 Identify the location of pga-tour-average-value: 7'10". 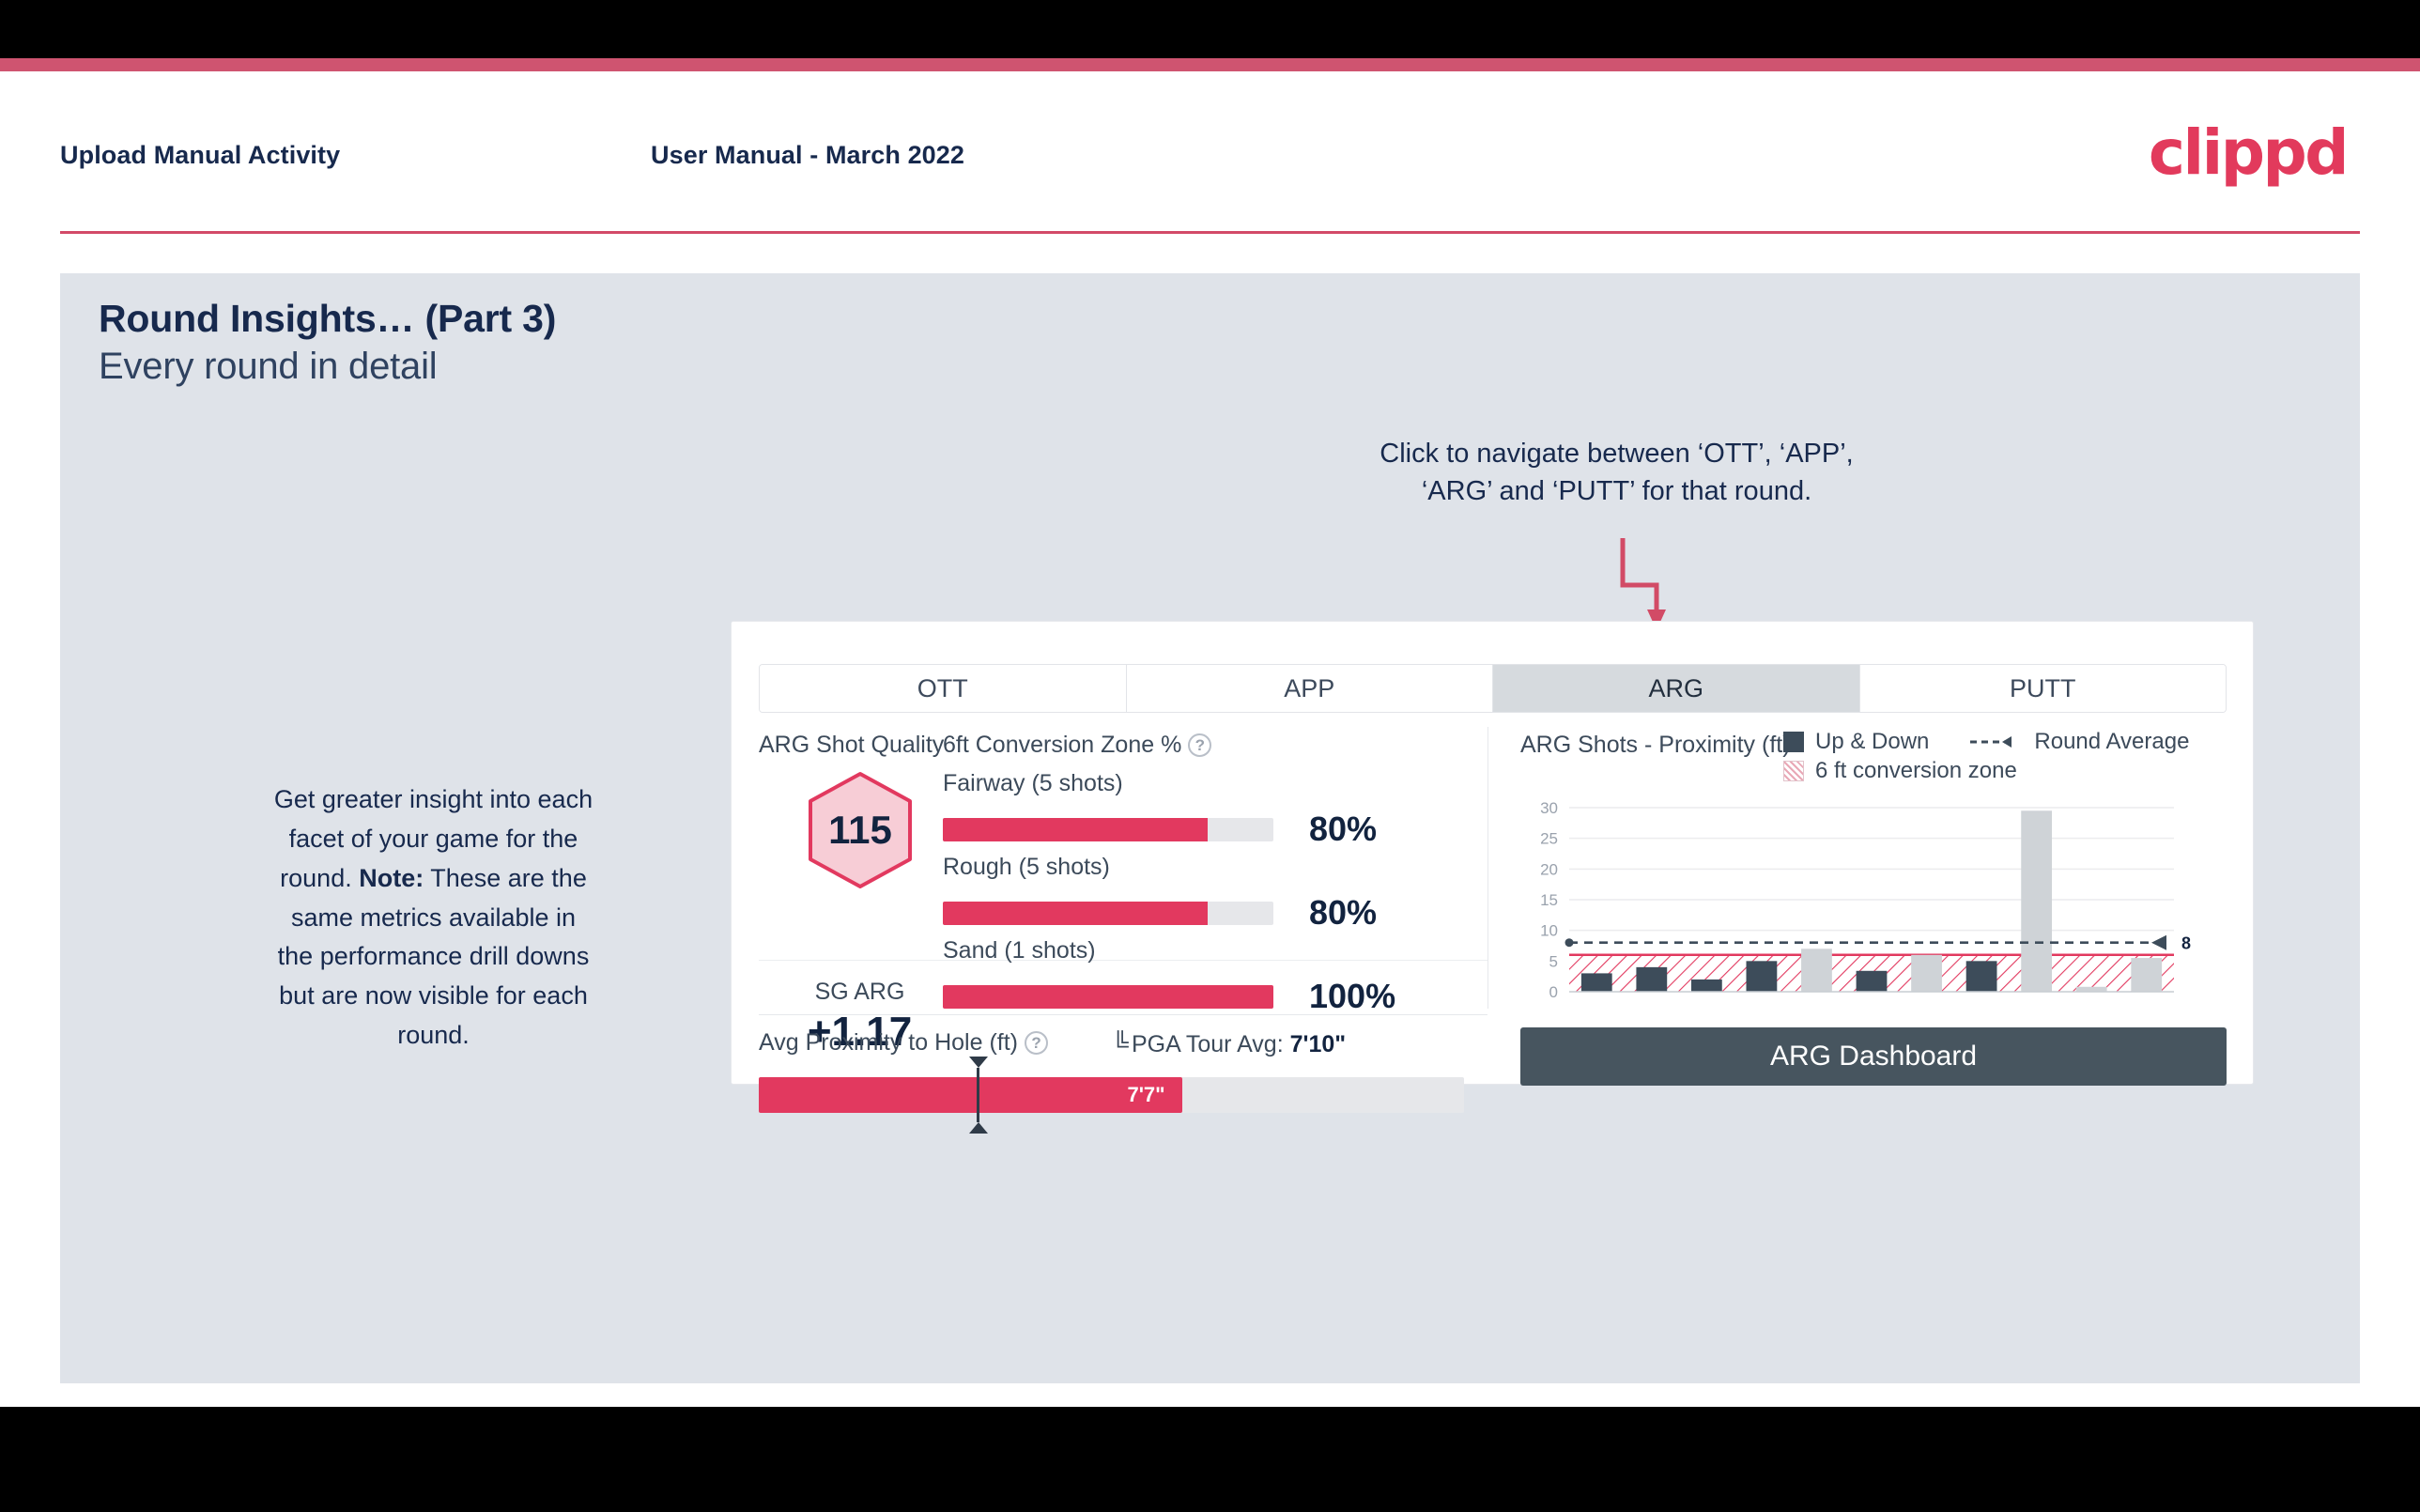
(1318, 1044).